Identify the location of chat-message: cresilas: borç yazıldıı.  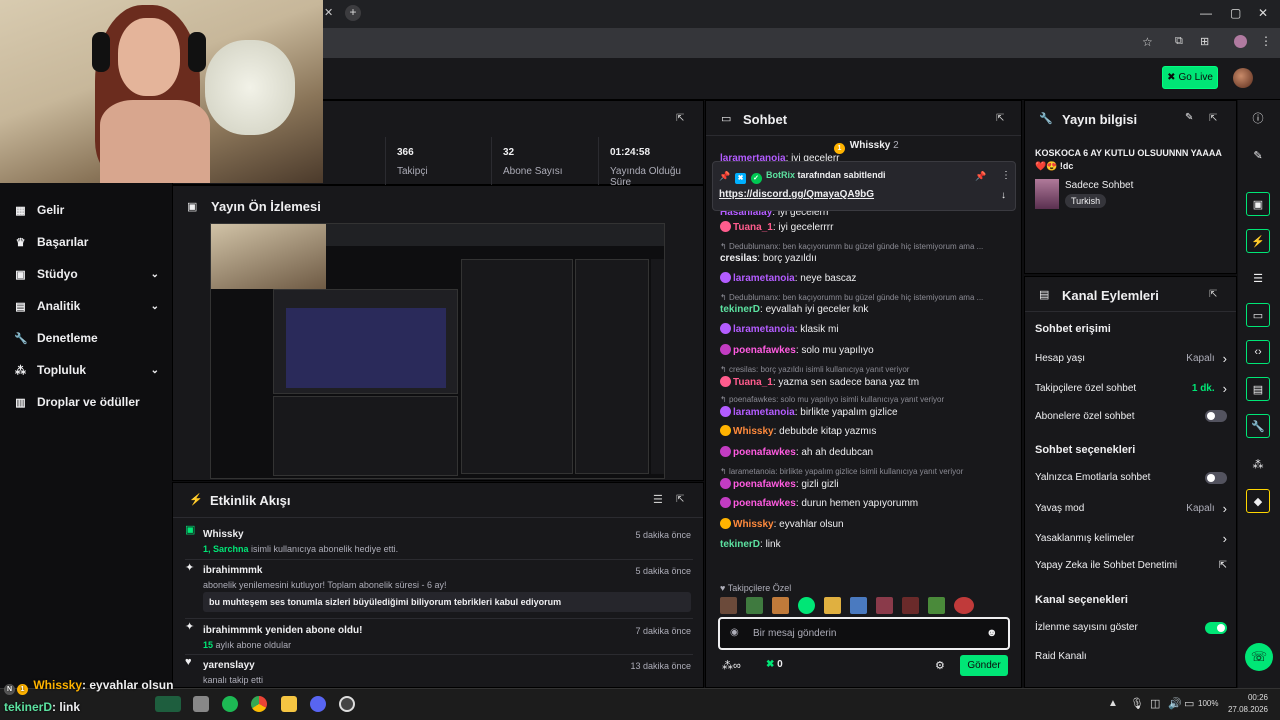
(867, 258).